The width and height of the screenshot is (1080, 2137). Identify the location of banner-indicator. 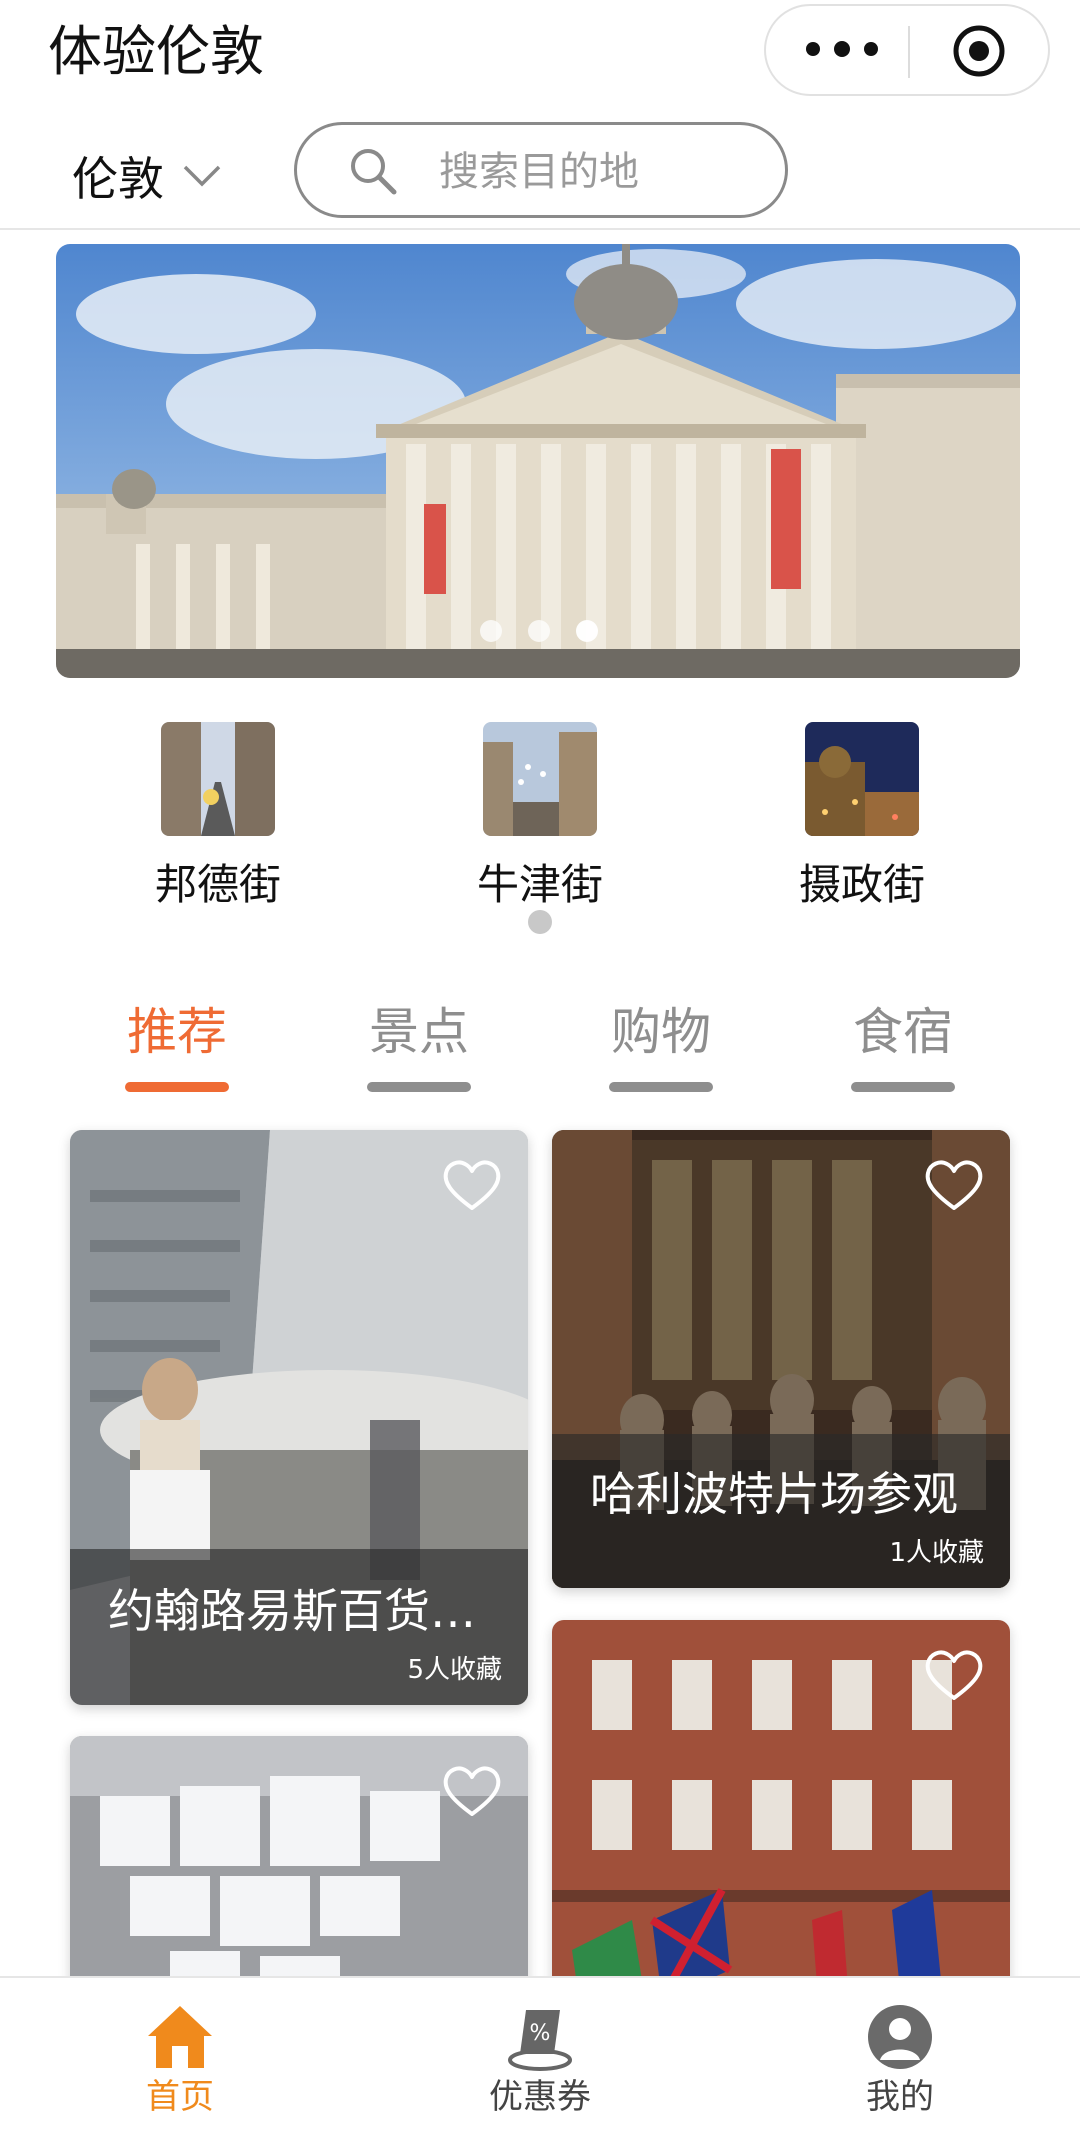
(540, 632).